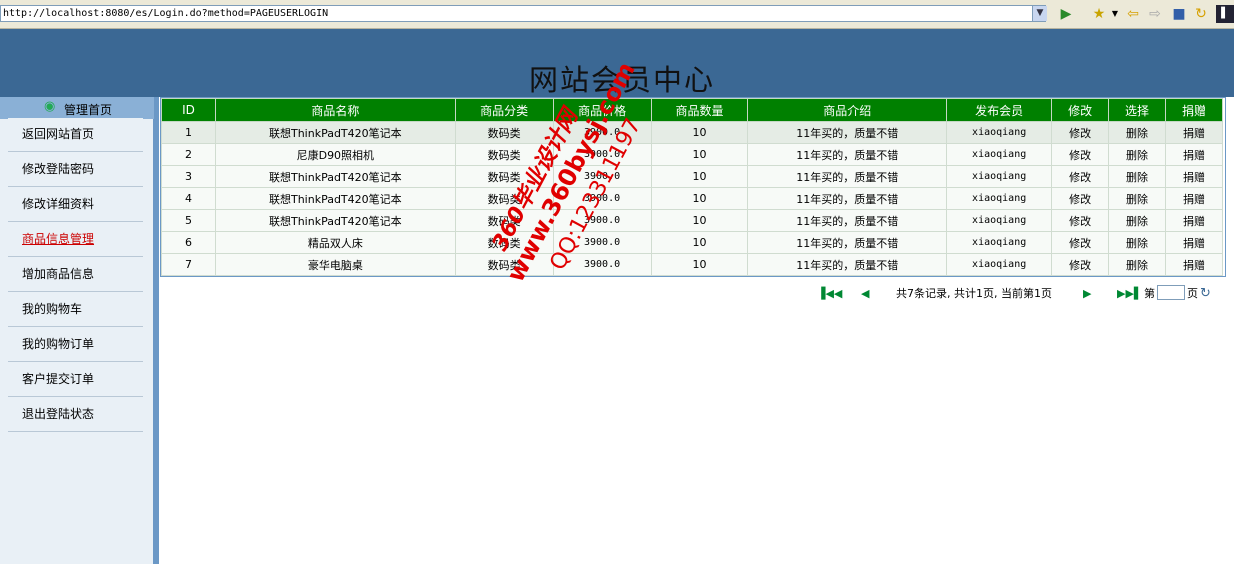  Describe the element at coordinates (75, 275) in the screenshot. I see `sidebar-item-add-product: 增加商品信息` at that location.